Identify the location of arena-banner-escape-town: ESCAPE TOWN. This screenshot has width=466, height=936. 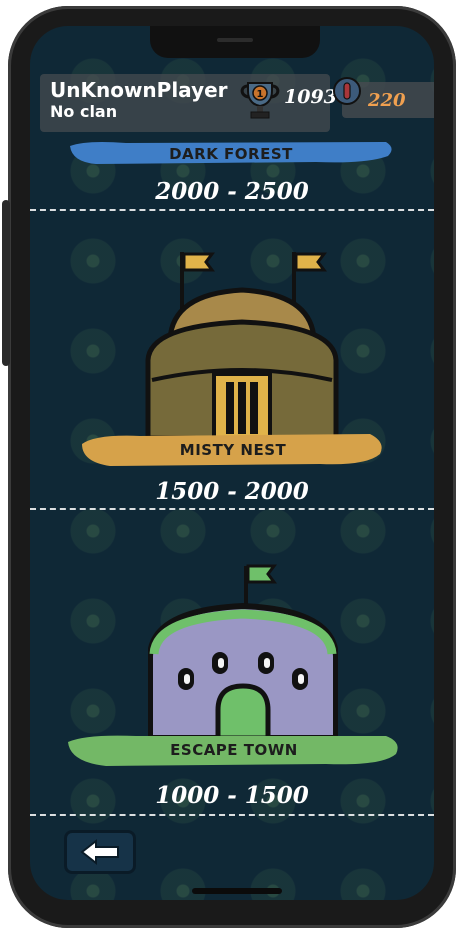
(234, 750).